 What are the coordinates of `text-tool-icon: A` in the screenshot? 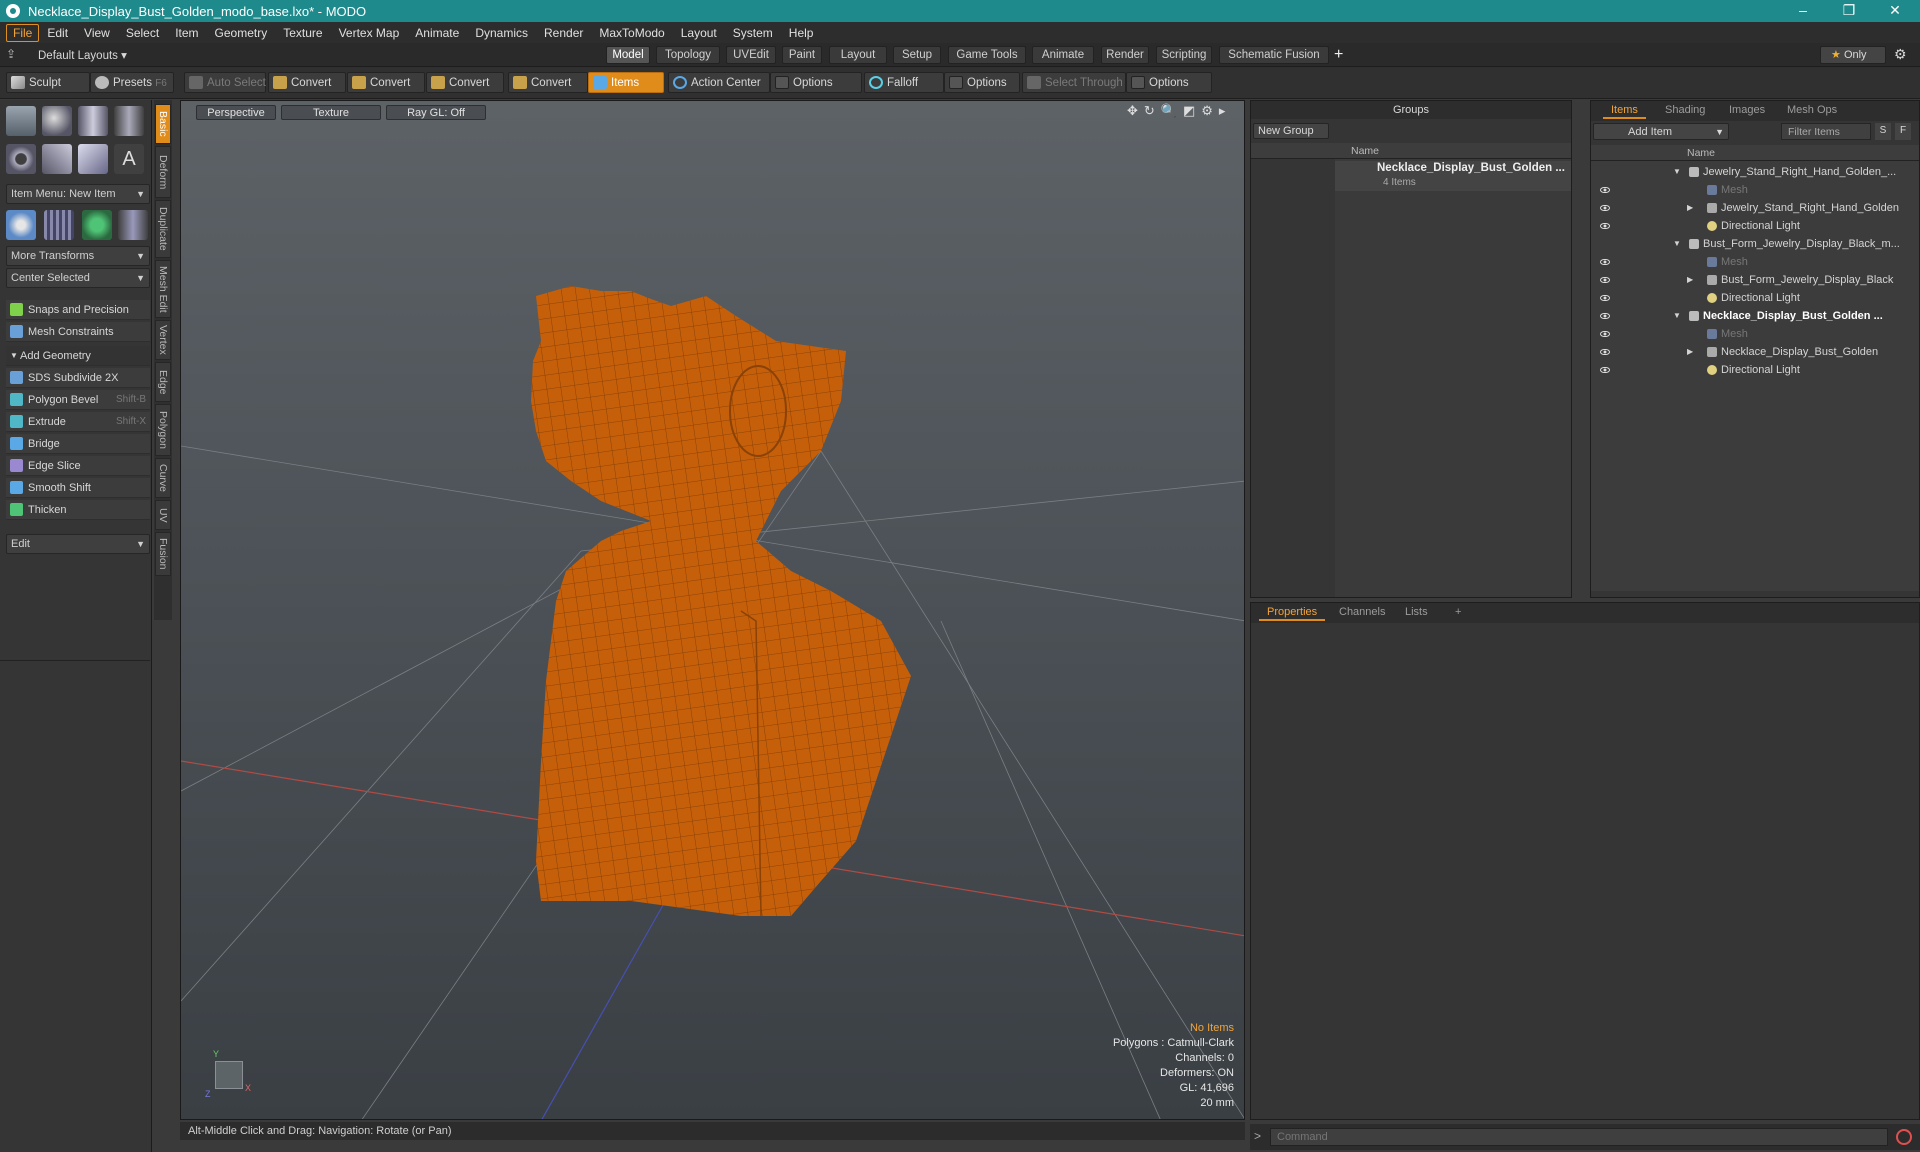 It's located at (129, 159).